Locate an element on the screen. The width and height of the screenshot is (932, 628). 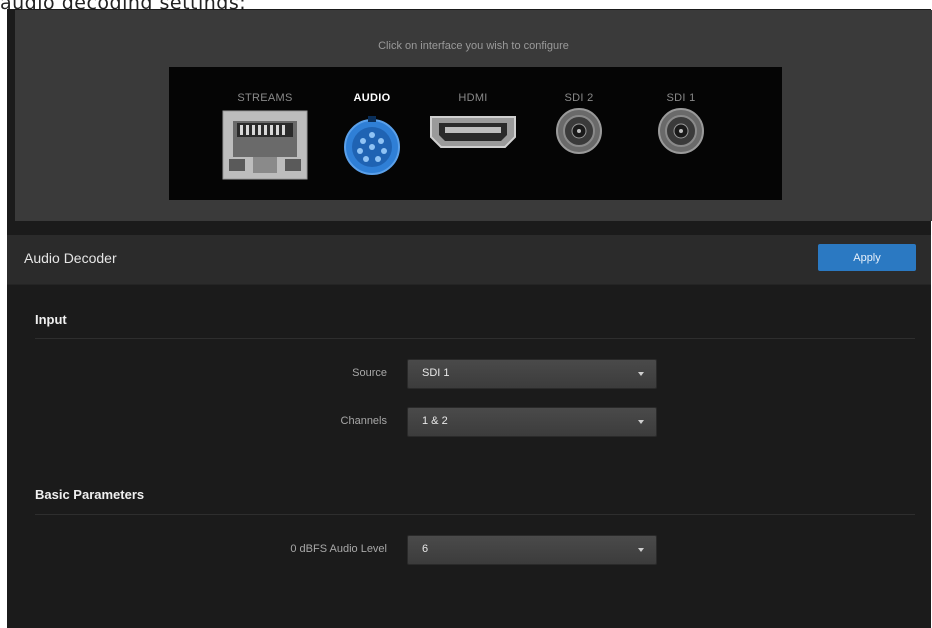
audio-level-value: 6 is located at coordinates (425, 549).